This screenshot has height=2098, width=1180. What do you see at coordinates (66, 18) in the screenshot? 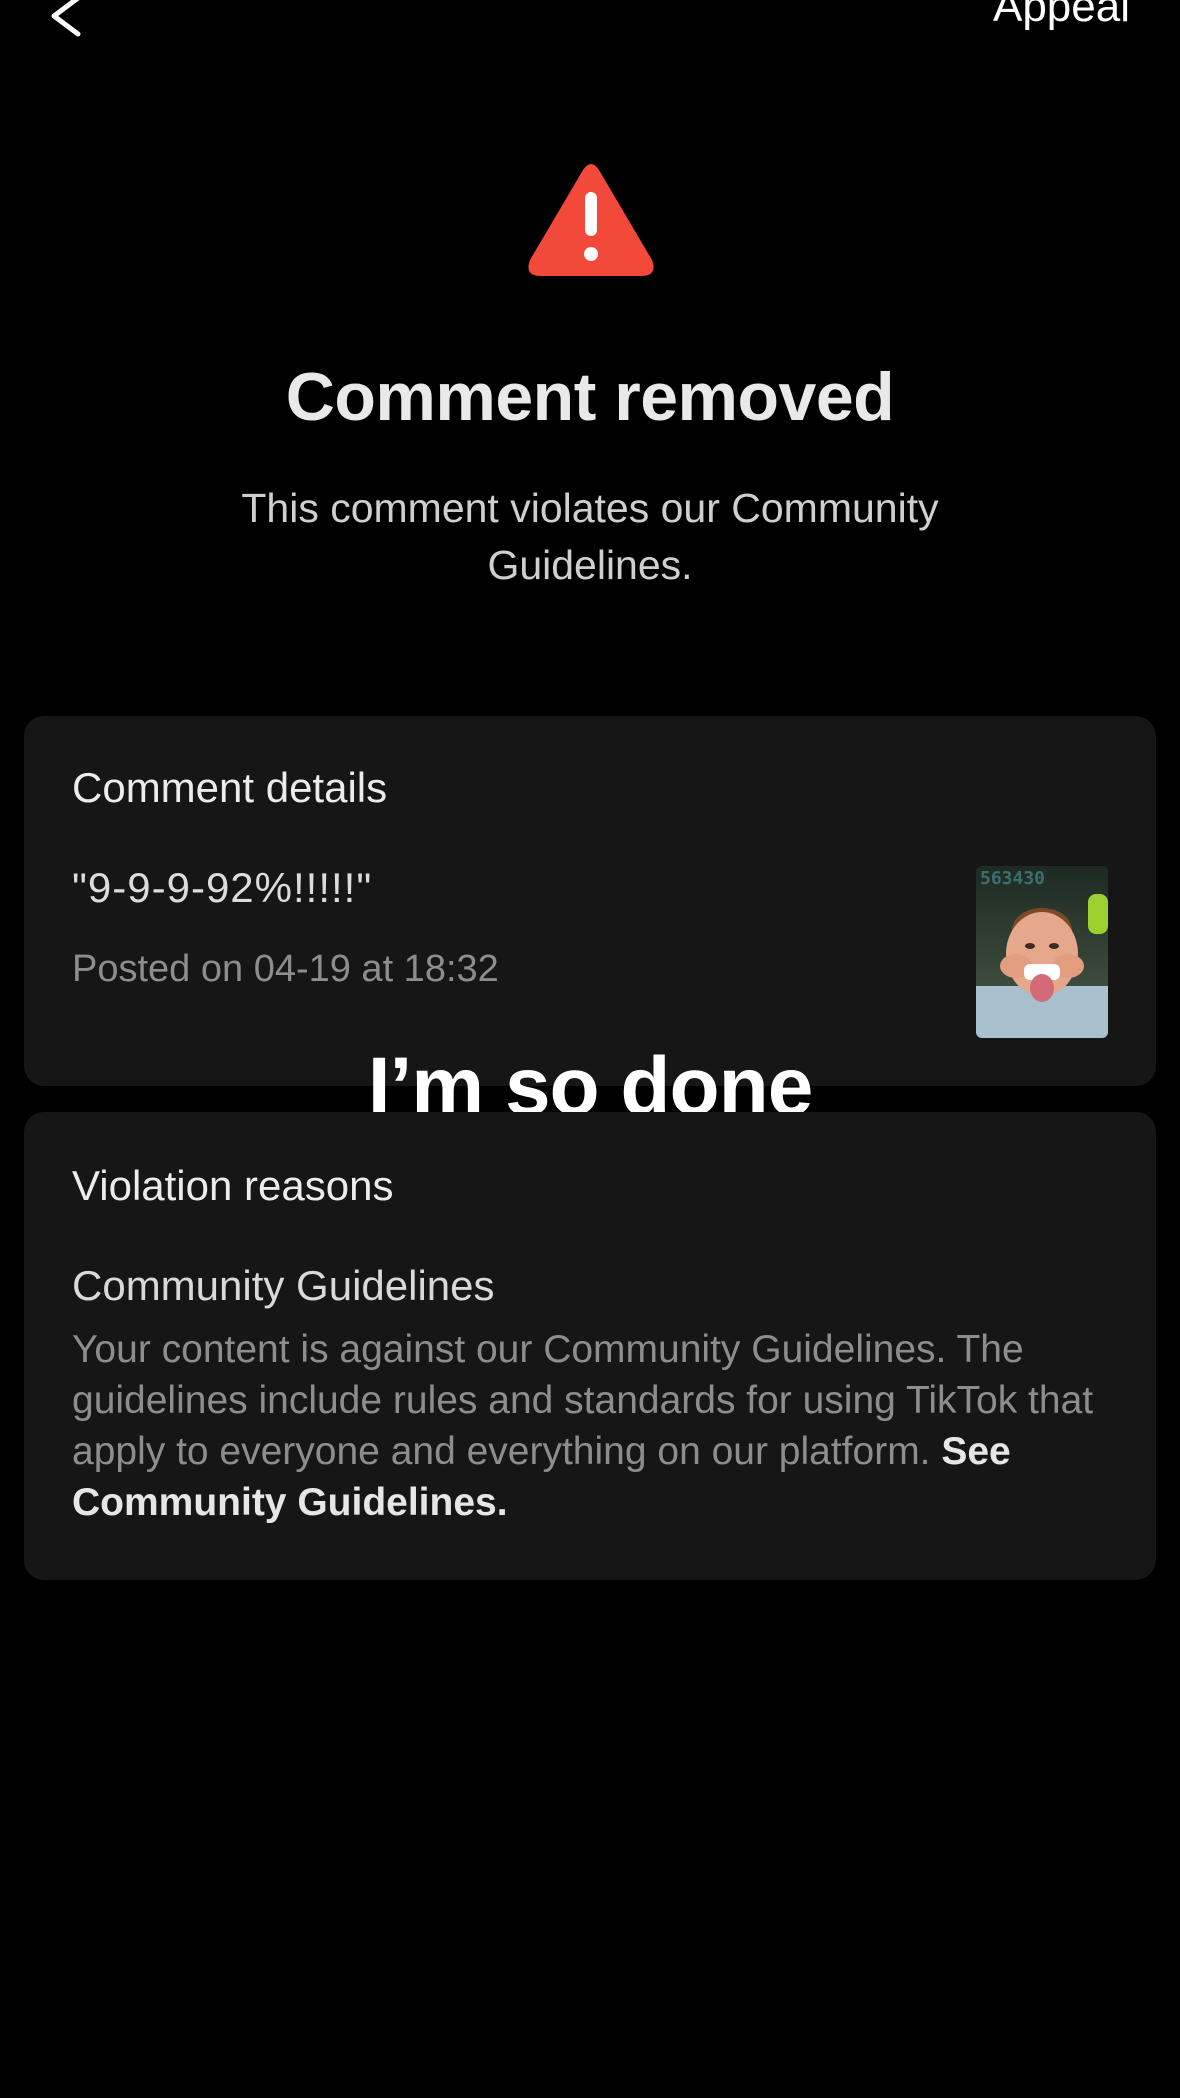
I see `chevron-left-icon` at bounding box center [66, 18].